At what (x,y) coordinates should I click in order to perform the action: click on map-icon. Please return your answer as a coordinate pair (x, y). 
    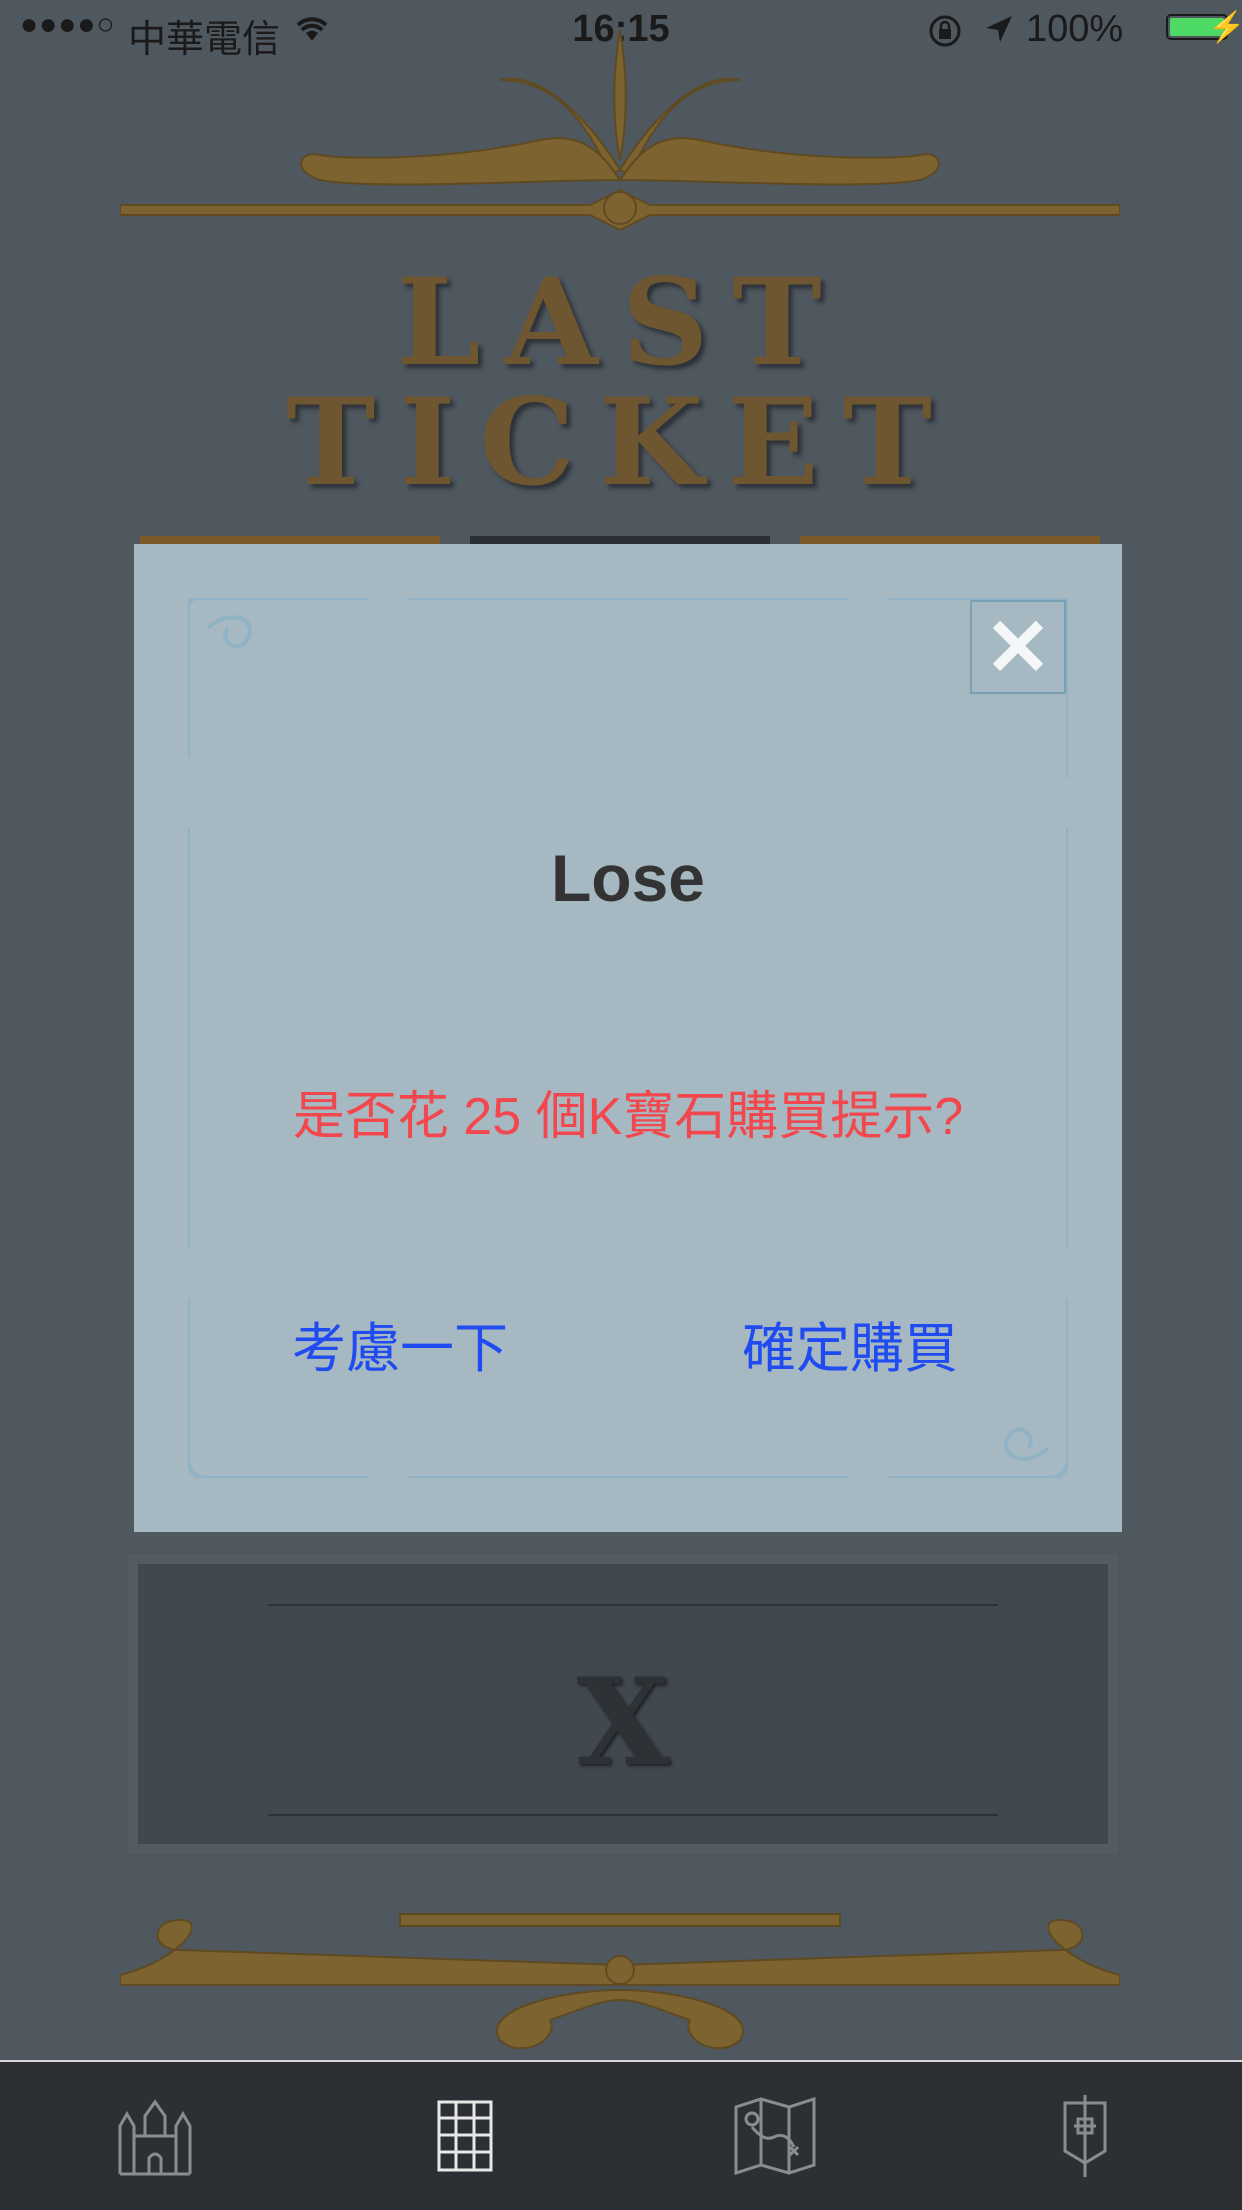
    Looking at the image, I should click on (775, 2136).